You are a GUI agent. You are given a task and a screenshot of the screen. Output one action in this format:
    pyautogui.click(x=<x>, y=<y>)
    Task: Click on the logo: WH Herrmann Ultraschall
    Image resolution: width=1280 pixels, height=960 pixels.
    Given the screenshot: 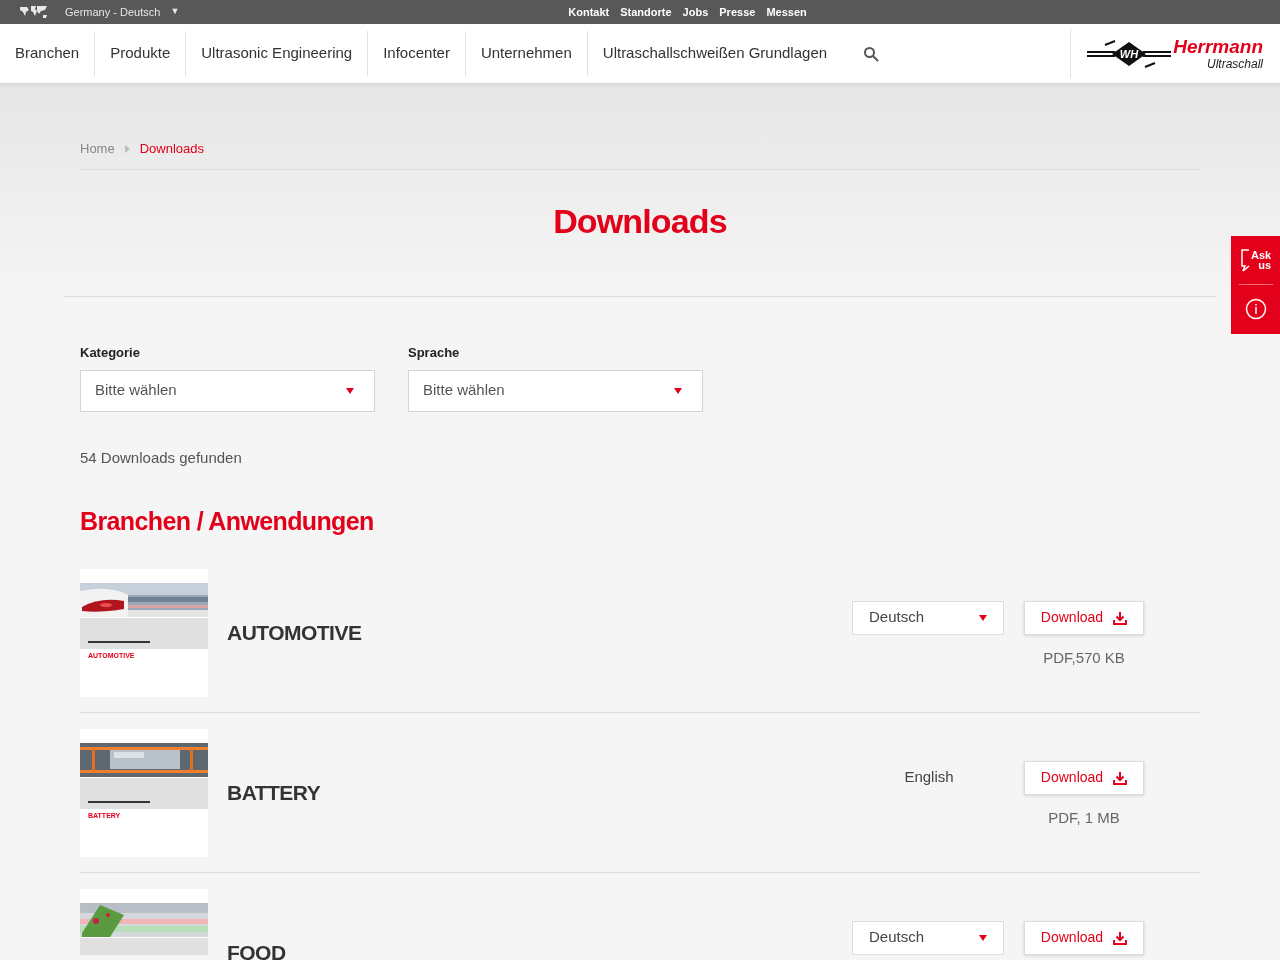 What is the action you would take?
    pyautogui.click(x=1175, y=53)
    